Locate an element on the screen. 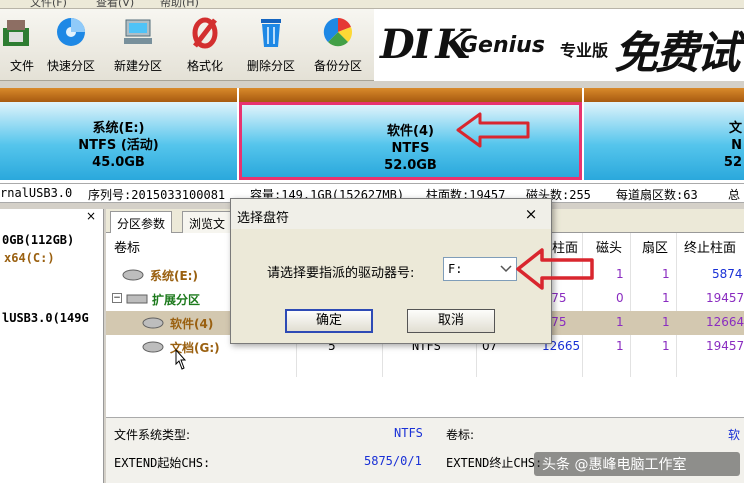  row-name: 扩展分区 is located at coordinates (176, 300).